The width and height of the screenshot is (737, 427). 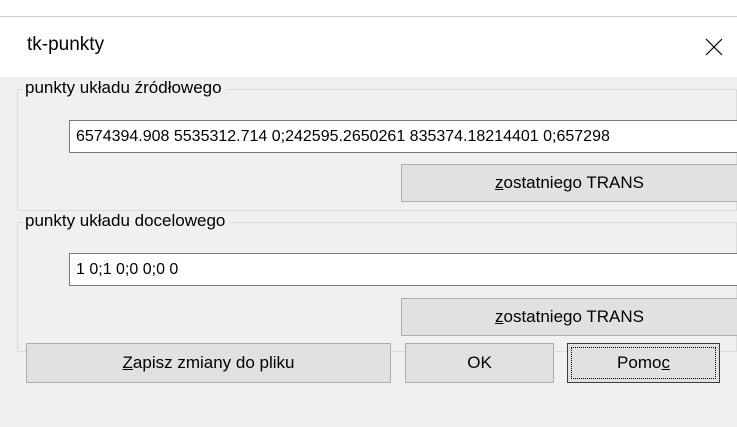 What do you see at coordinates (499, 182) in the screenshot?
I see `source-button-accel: z` at bounding box center [499, 182].